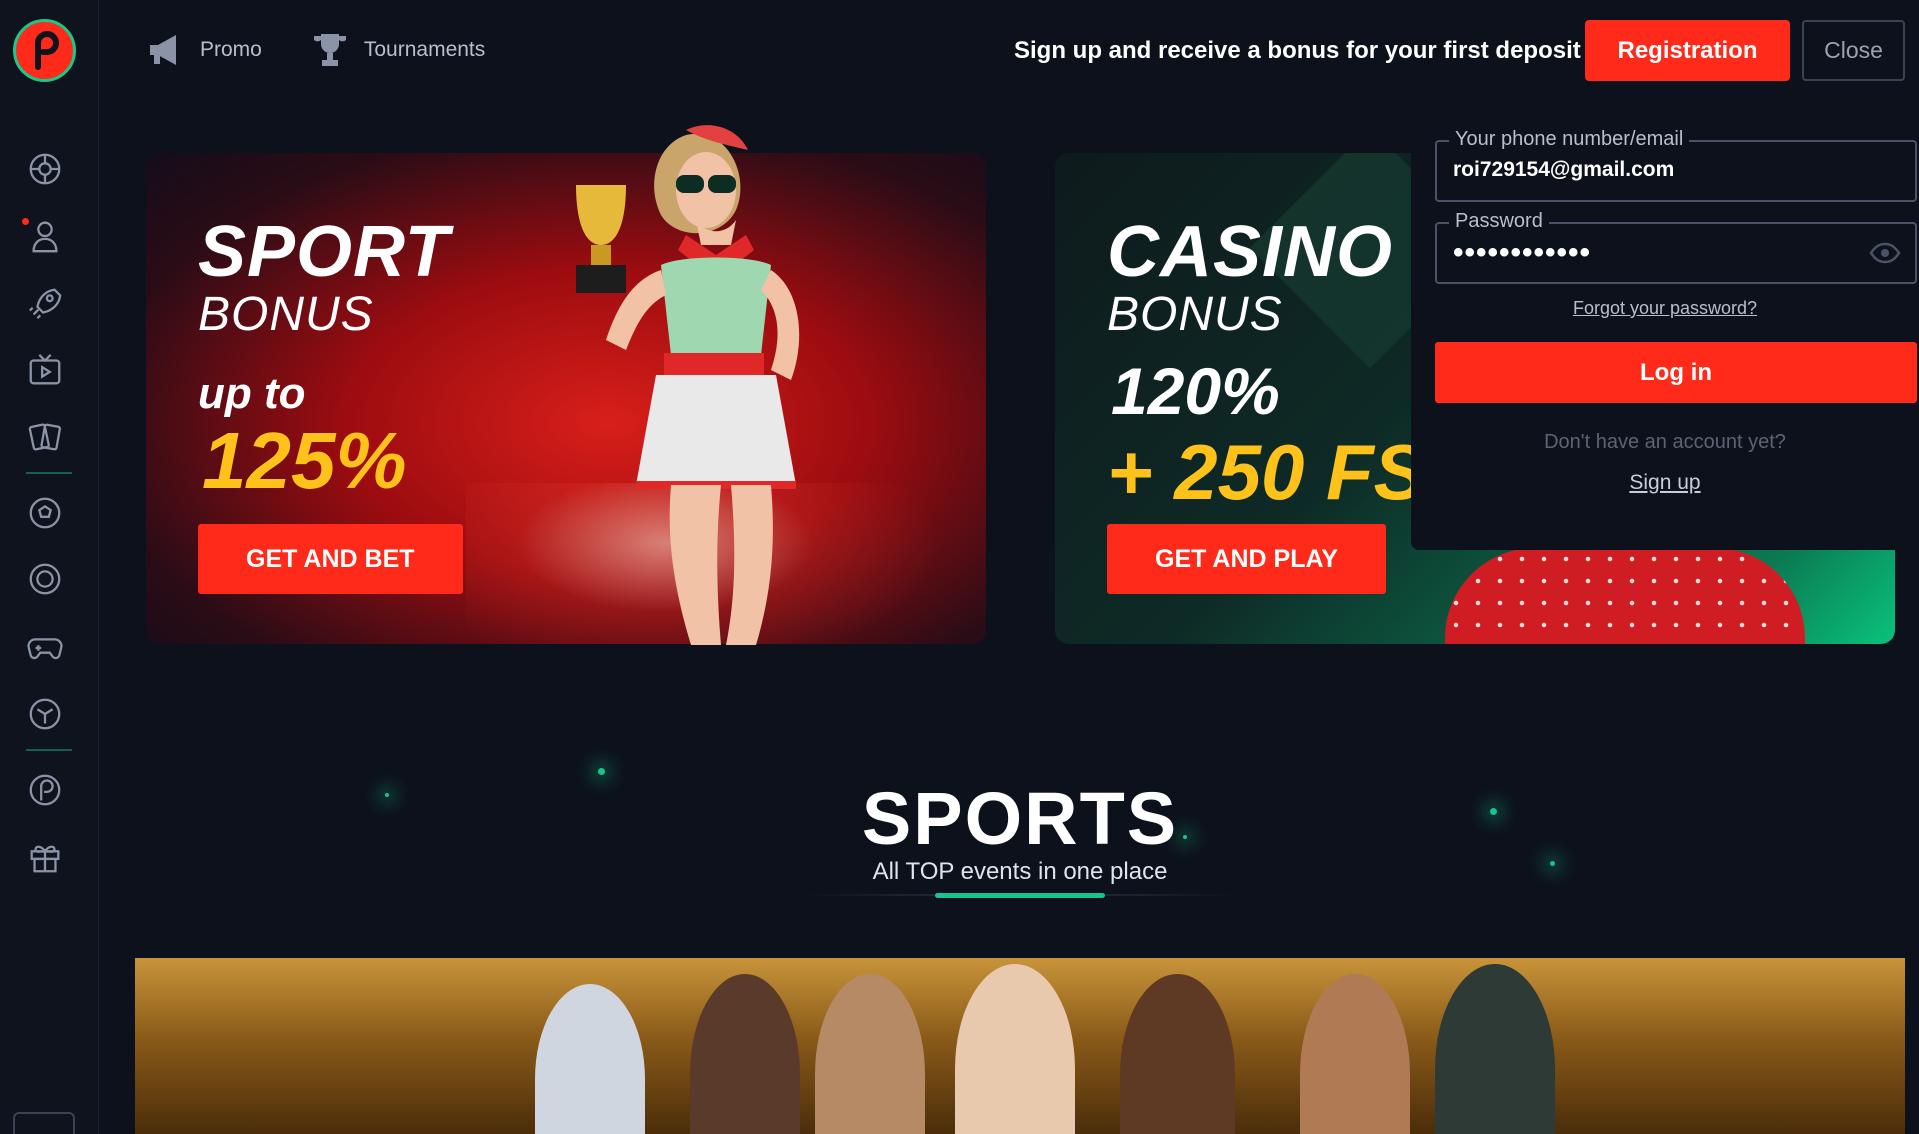  Describe the element at coordinates (424, 49) in the screenshot. I see `nav-tournaments-label: Tournaments` at that location.